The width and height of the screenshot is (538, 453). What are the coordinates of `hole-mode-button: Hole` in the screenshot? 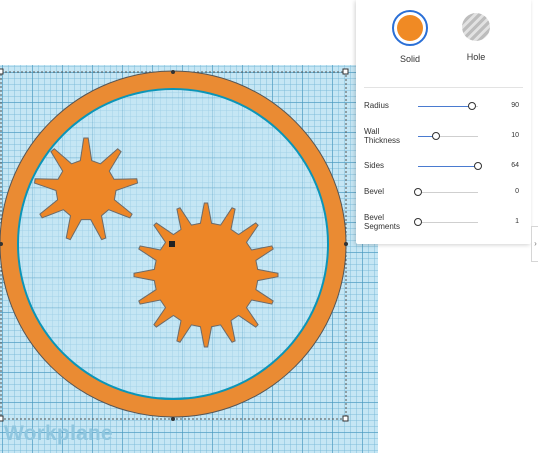 It's located at (476, 36).